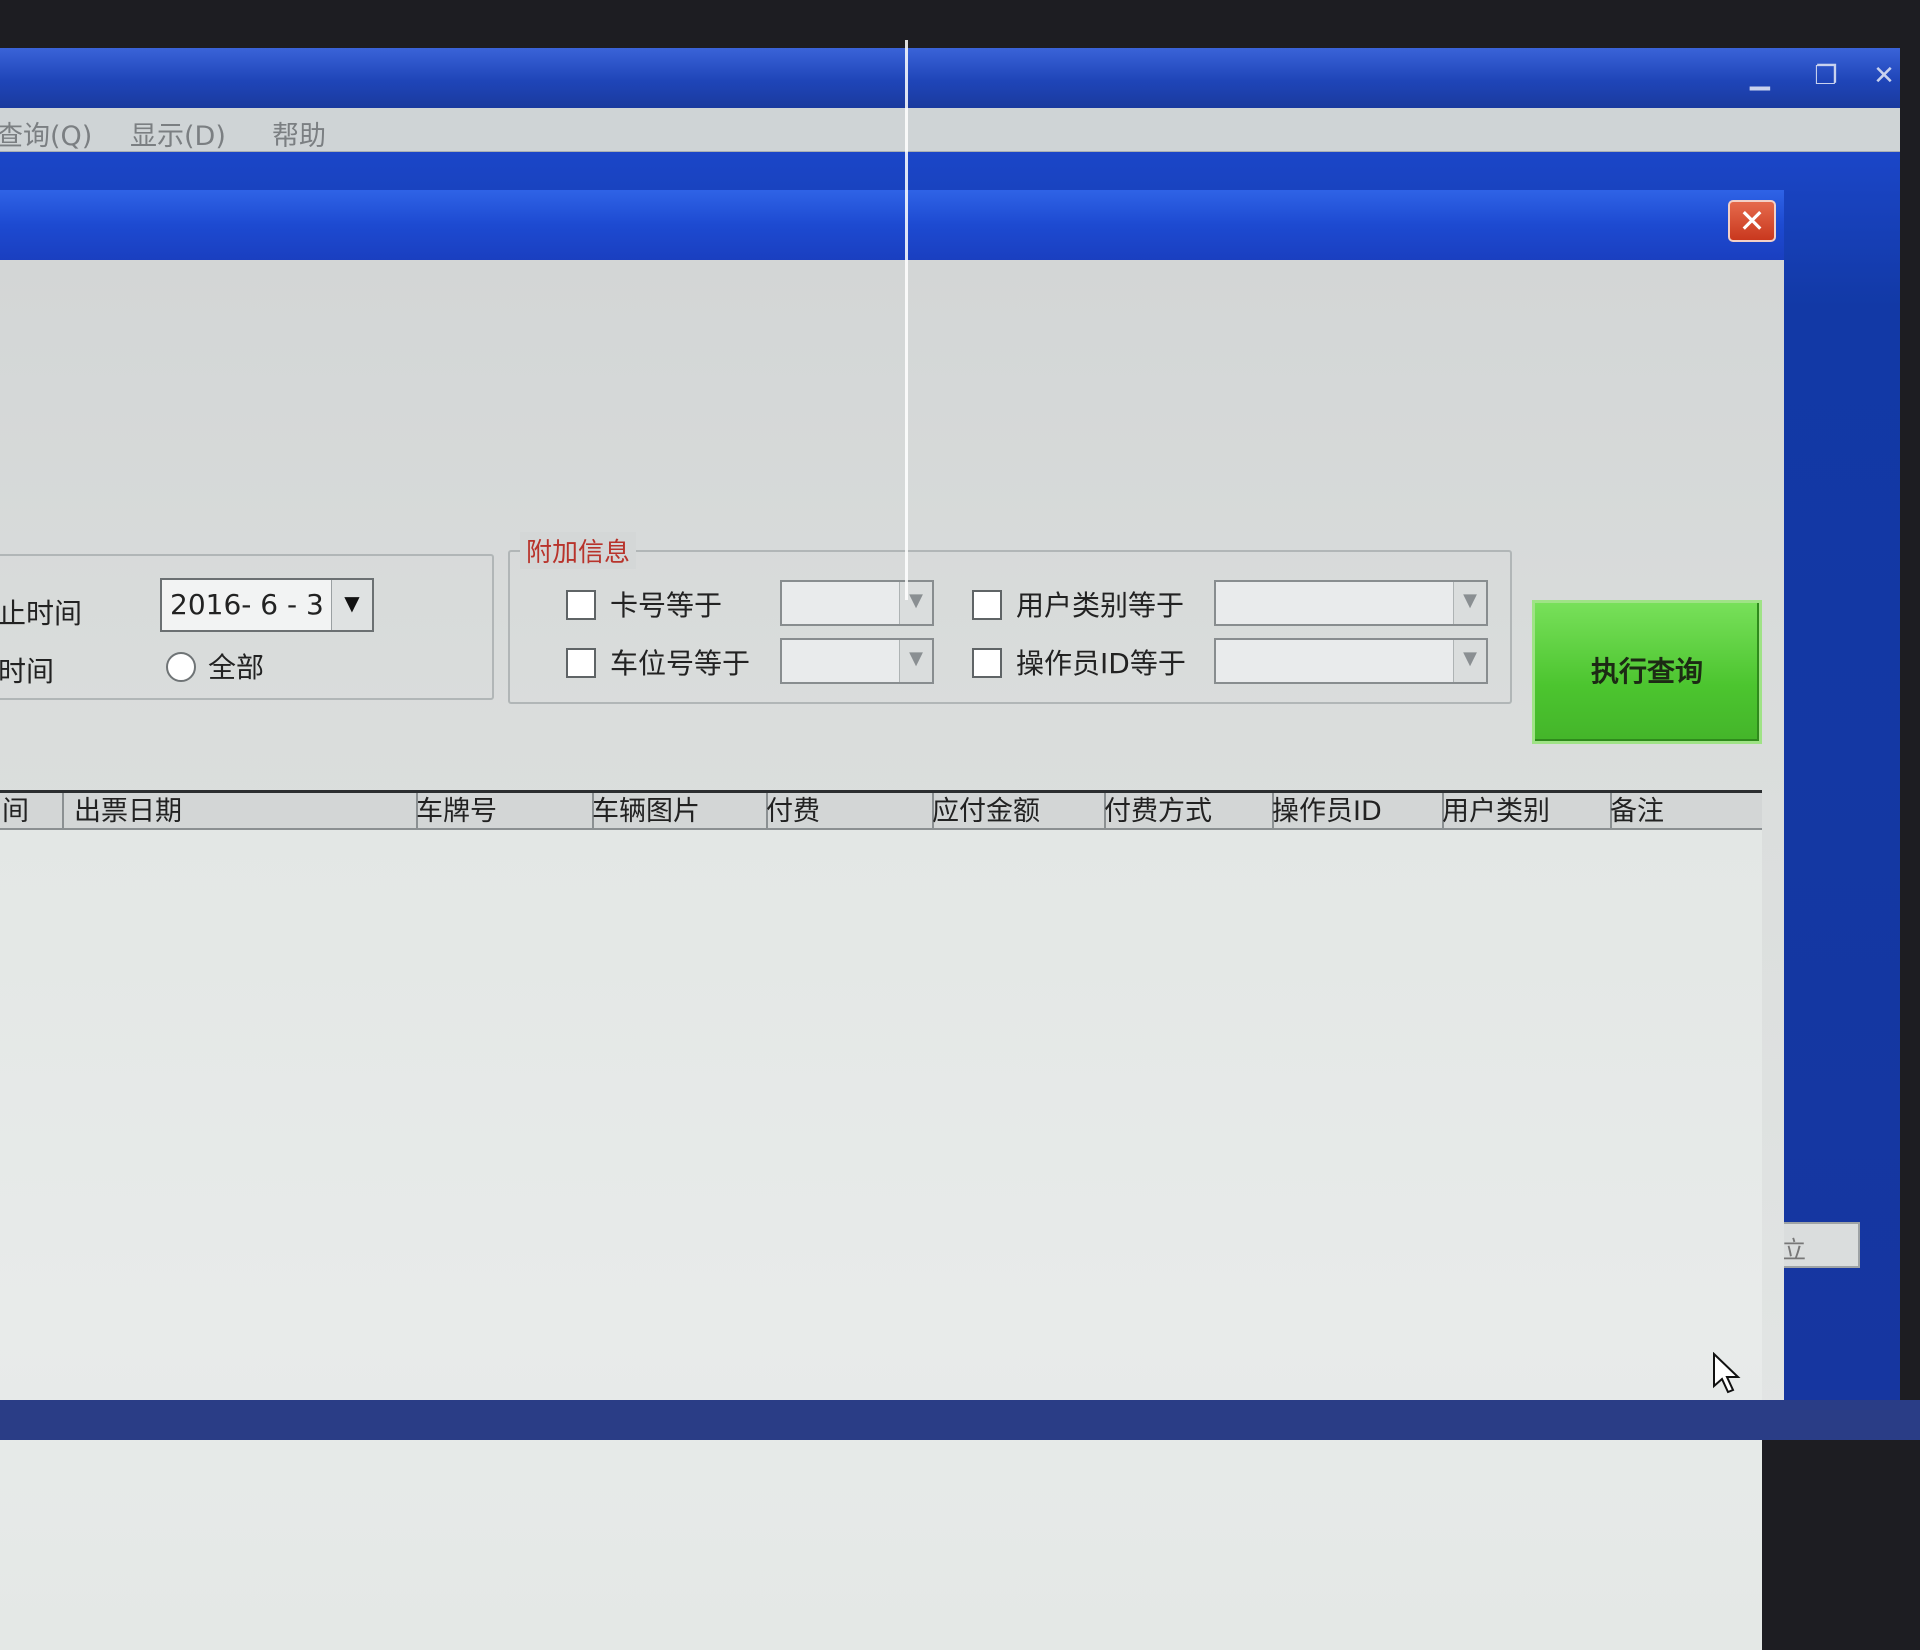  Describe the element at coordinates (239, 813) in the screenshot. I see `col-head-ticket-date: 出票日期` at that location.